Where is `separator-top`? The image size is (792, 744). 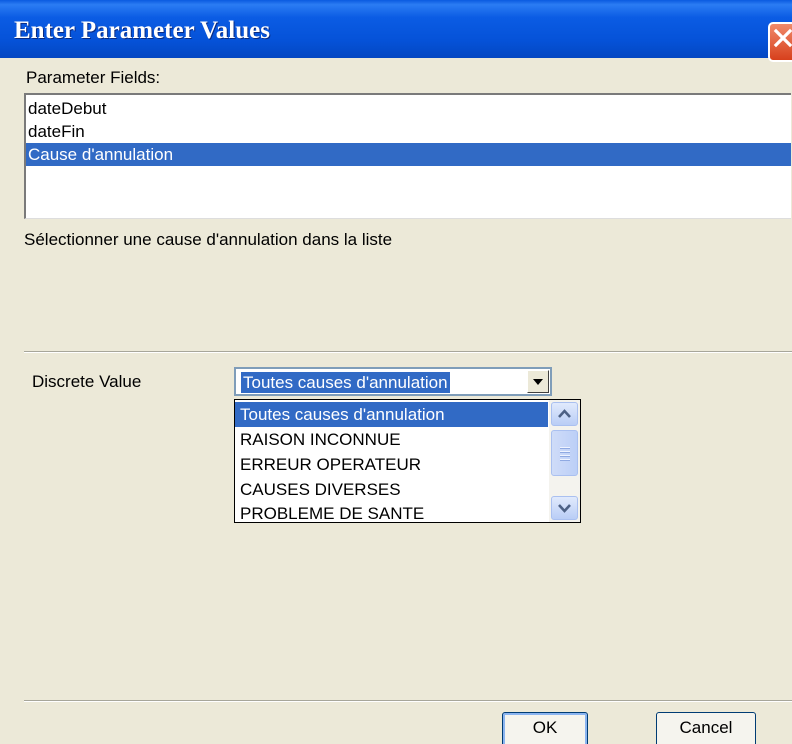 separator-top is located at coordinates (408, 352).